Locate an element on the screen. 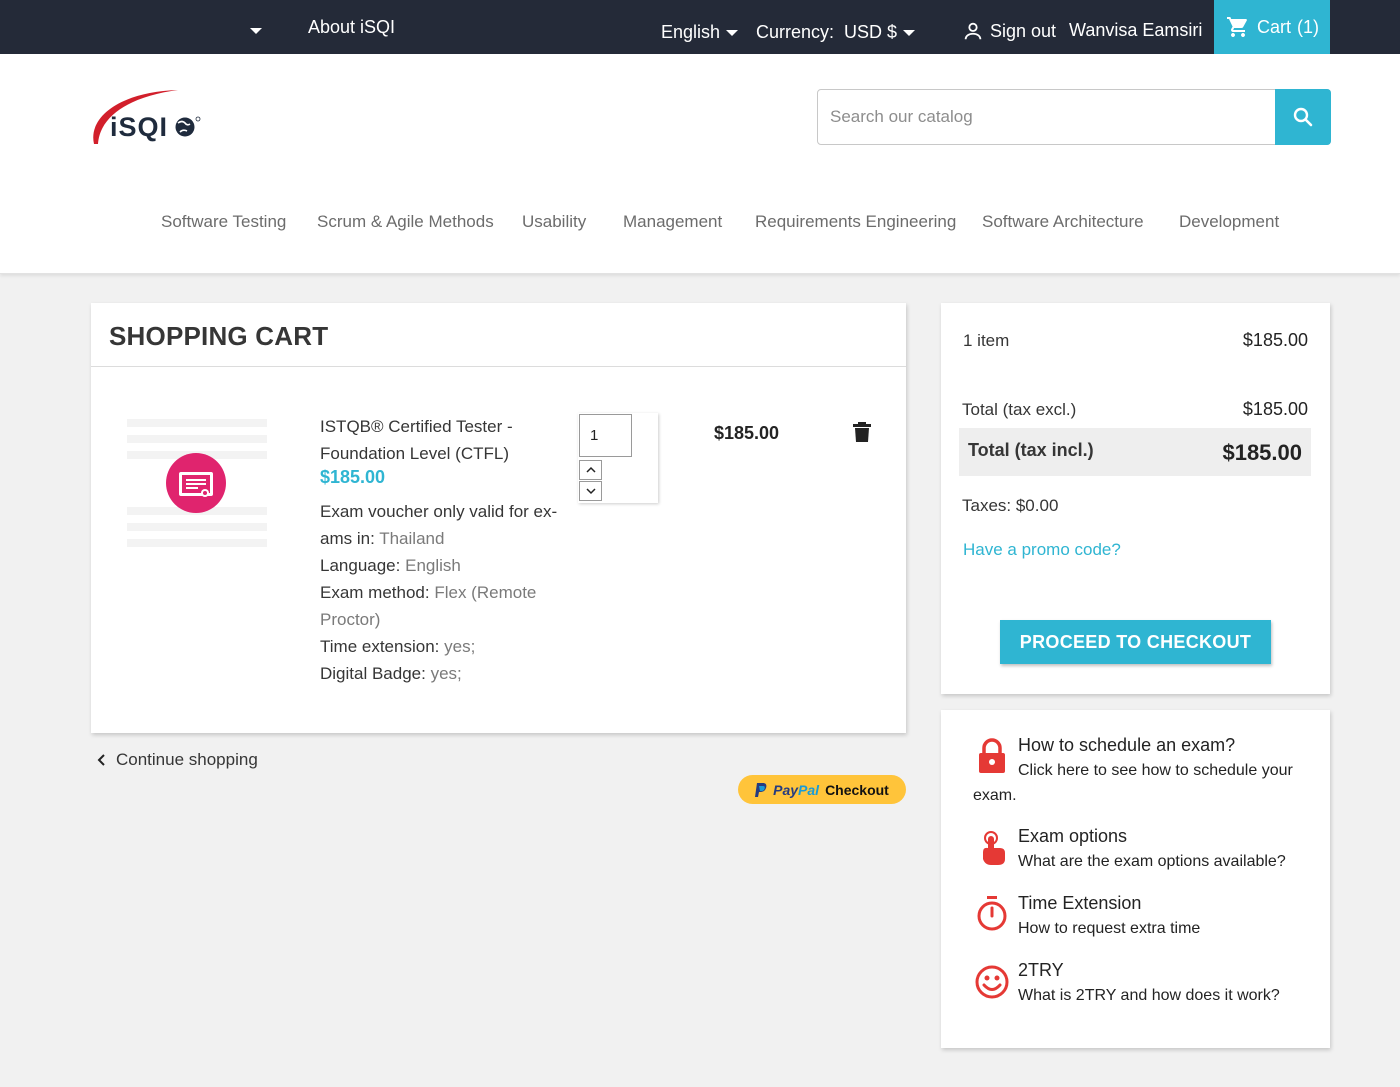 Image resolution: width=1400 pixels, height=1087 pixels. nav-software-testing: Software Testing is located at coordinates (223, 222).